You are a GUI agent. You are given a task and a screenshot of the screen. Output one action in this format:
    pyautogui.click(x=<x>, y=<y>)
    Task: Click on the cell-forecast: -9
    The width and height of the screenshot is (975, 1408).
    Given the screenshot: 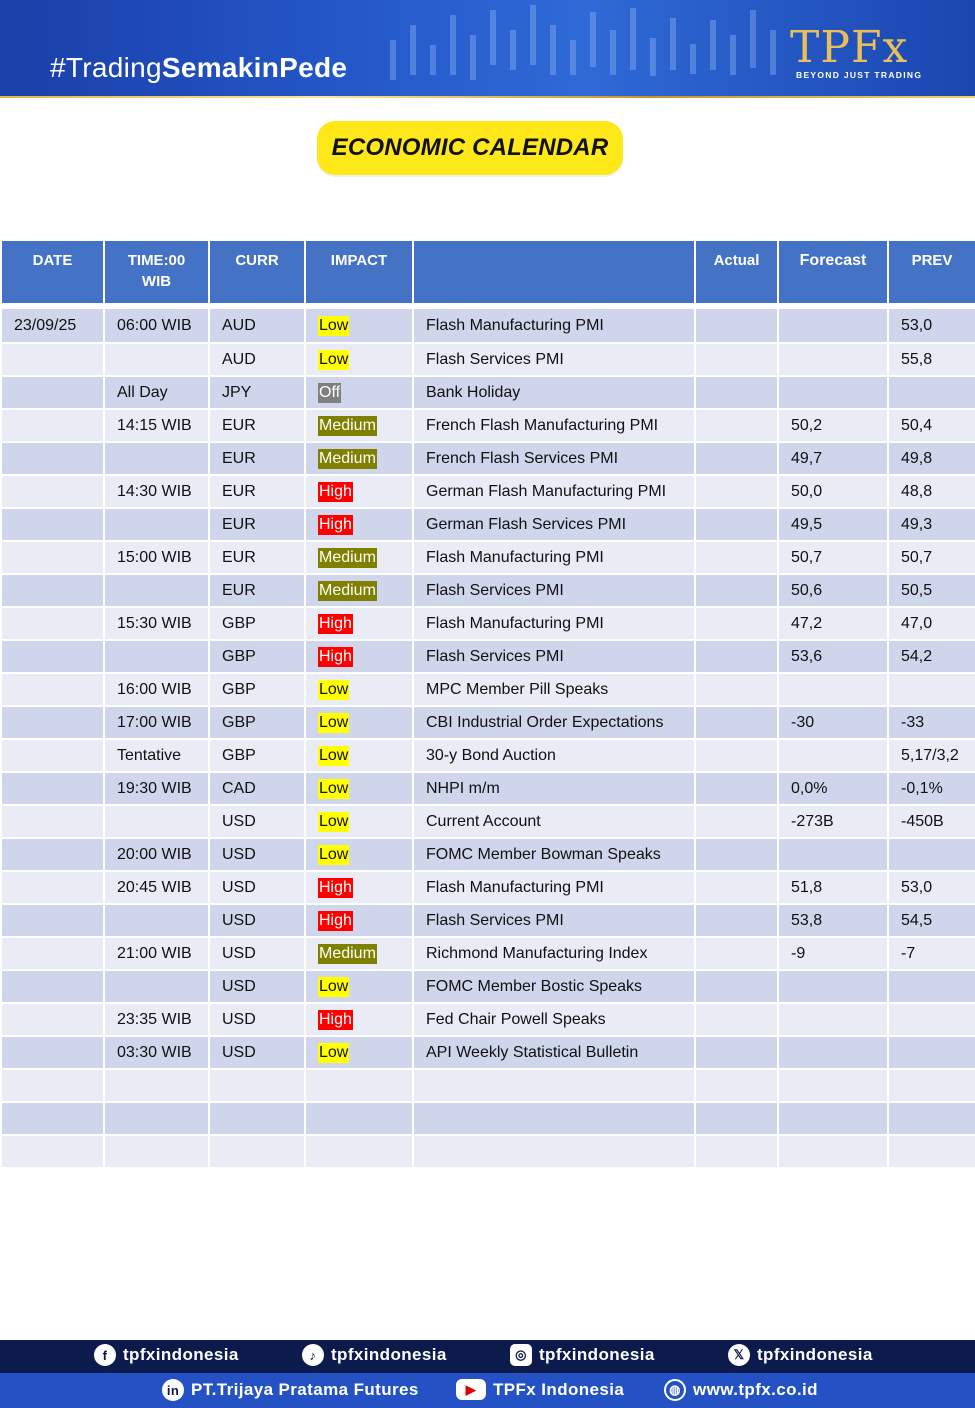 What is the action you would take?
    pyautogui.click(x=833, y=953)
    